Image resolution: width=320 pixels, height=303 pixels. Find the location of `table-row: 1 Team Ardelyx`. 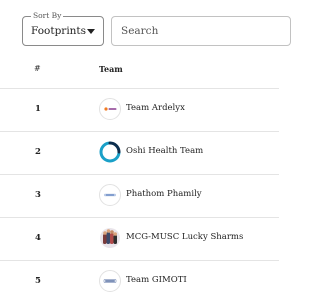

table-row: 1 Team Ardelyx is located at coordinates (139, 110).